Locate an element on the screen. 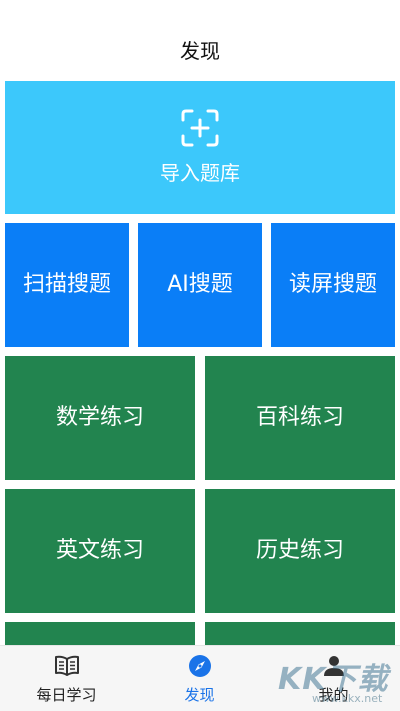 The image size is (400, 711). history-practice-button: 历史练习 is located at coordinates (300, 551).